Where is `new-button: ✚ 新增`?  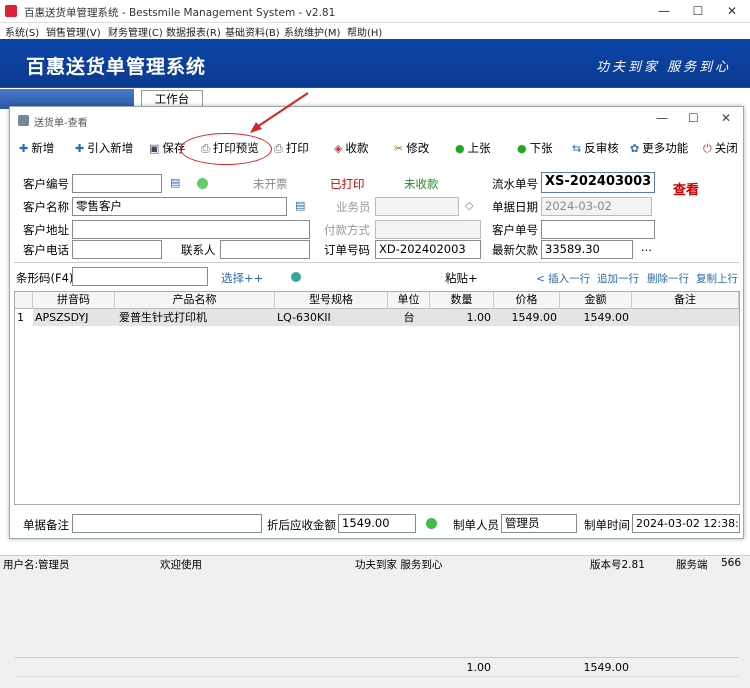
new-button: ✚ 新增 is located at coordinates (36, 148).